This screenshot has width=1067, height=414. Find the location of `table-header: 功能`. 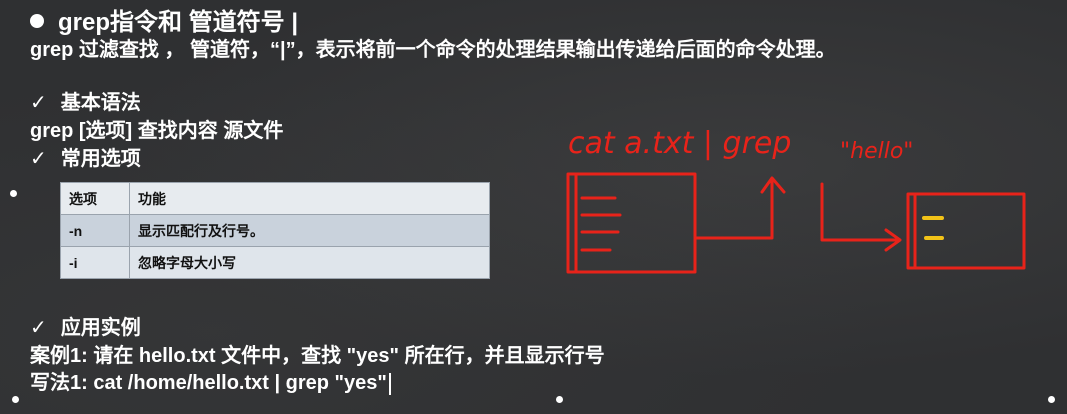

table-header: 功能 is located at coordinates (309, 198).